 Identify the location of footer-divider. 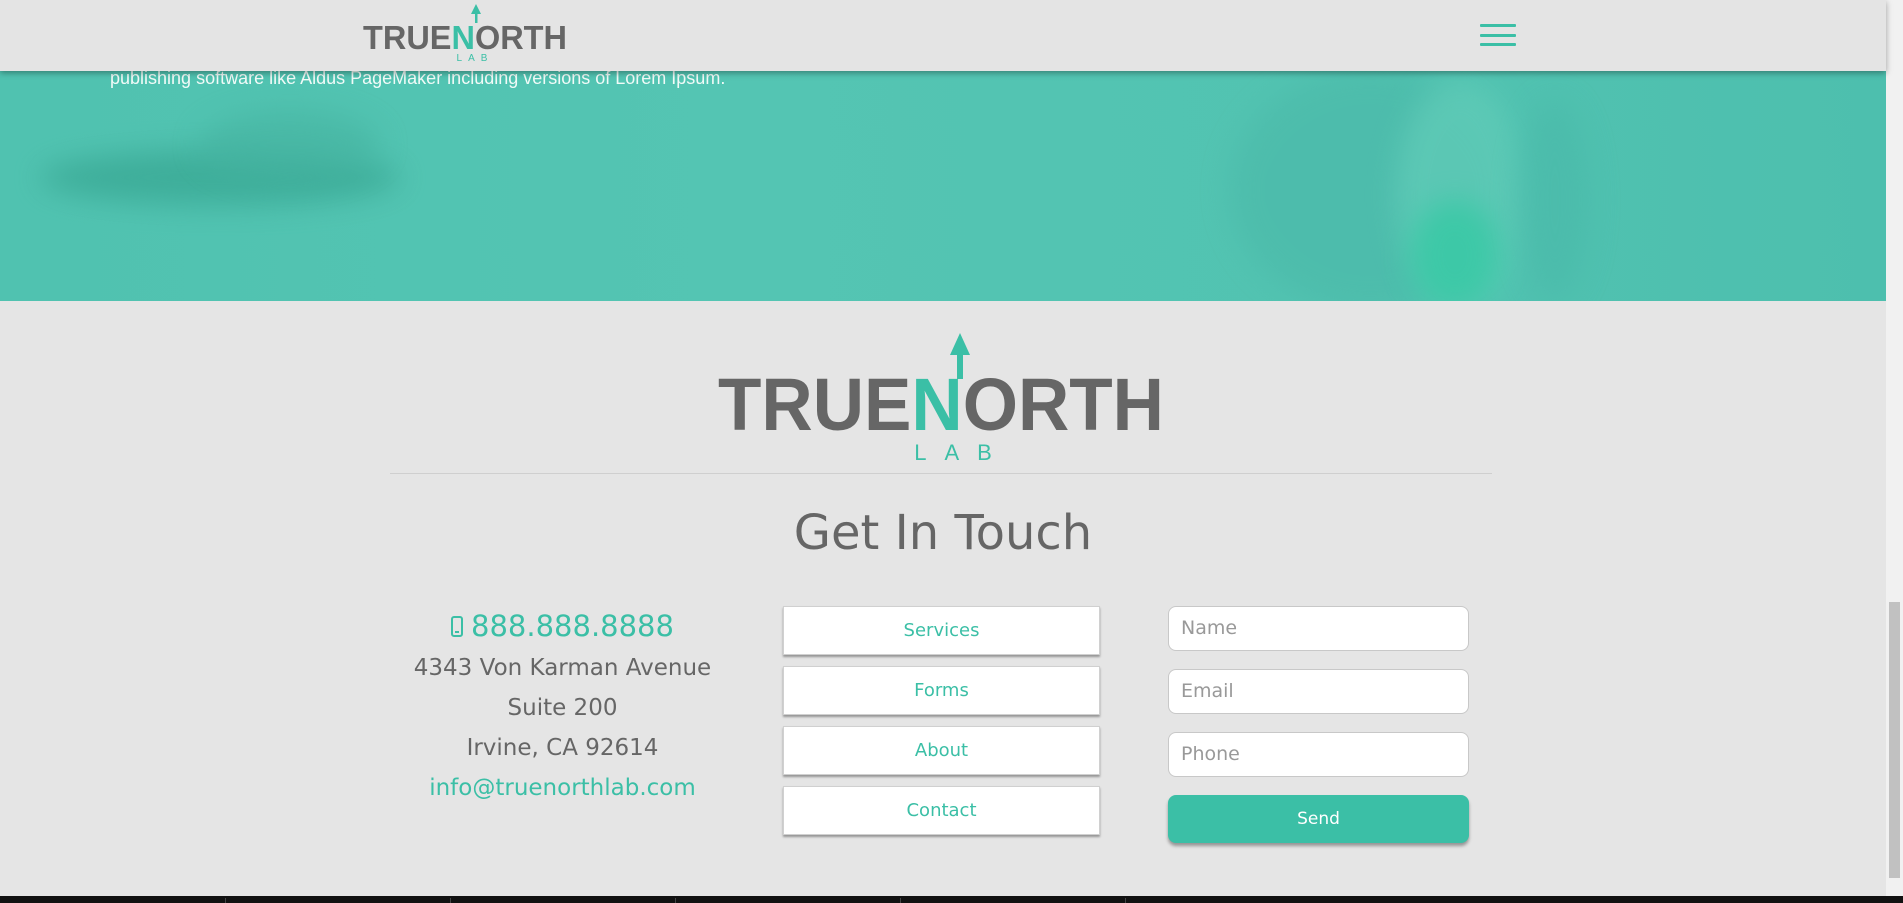
(941, 473).